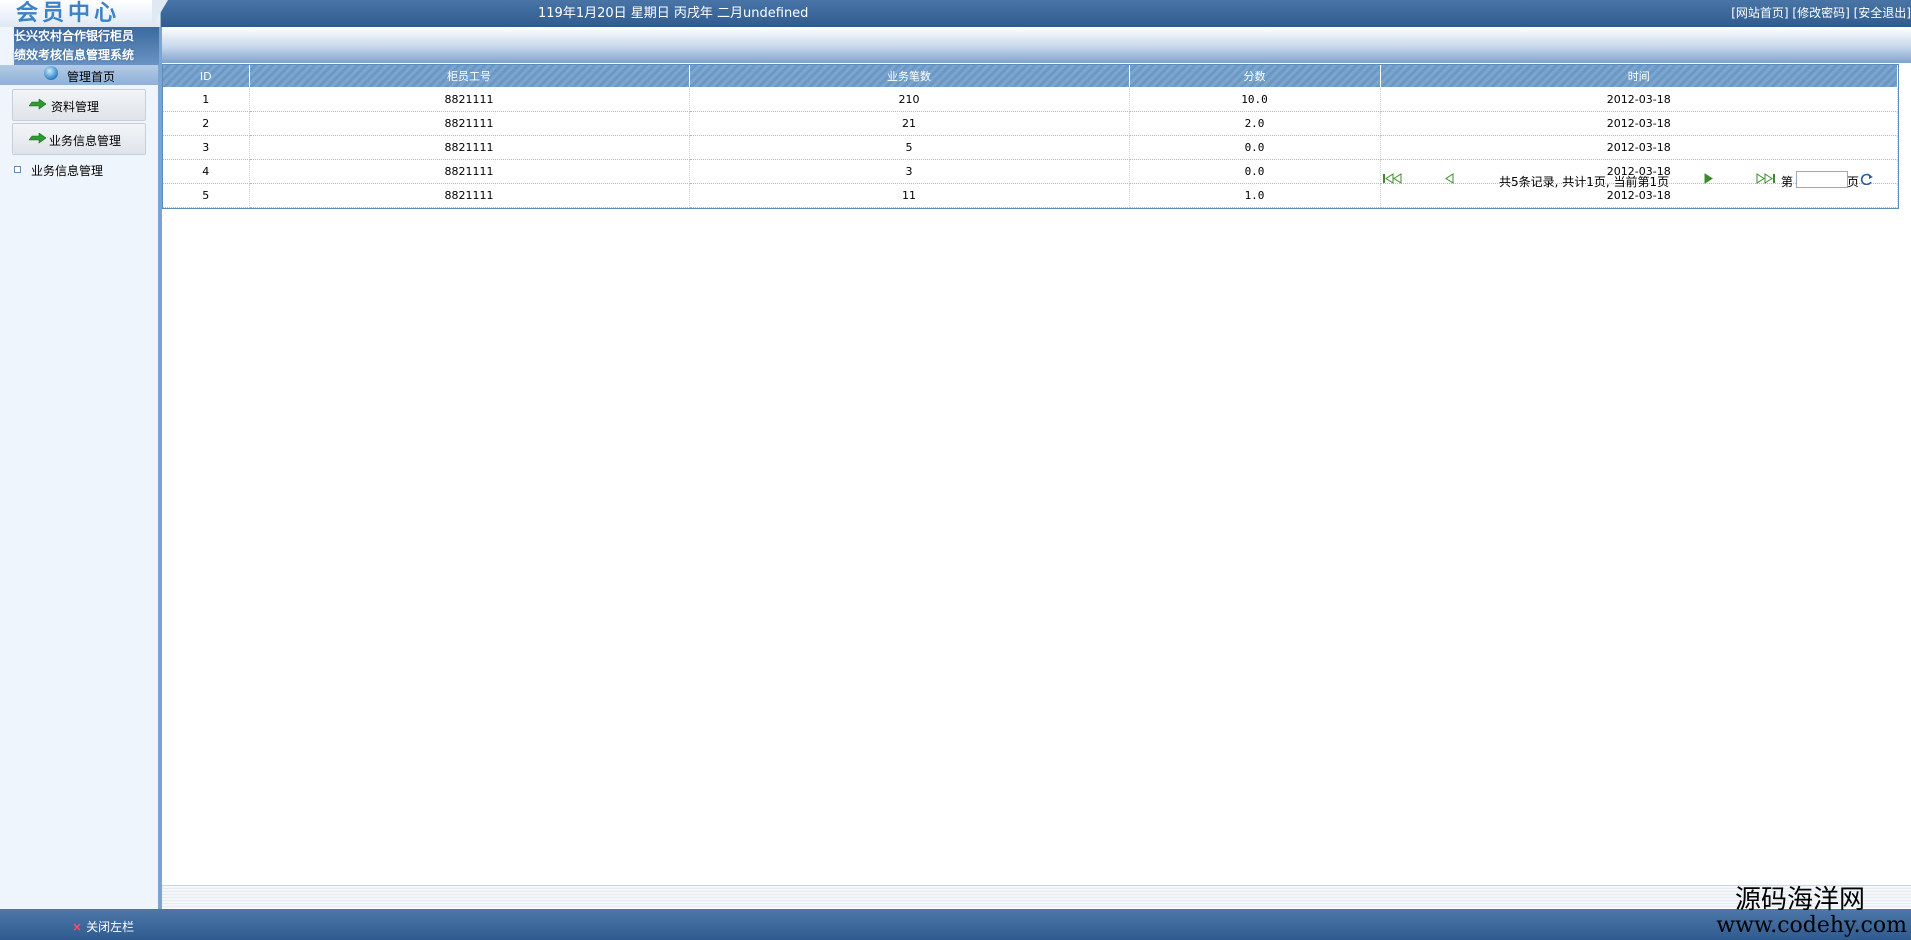  What do you see at coordinates (909, 76) in the screenshot?
I see `column-header-business-count: 业务笔数` at bounding box center [909, 76].